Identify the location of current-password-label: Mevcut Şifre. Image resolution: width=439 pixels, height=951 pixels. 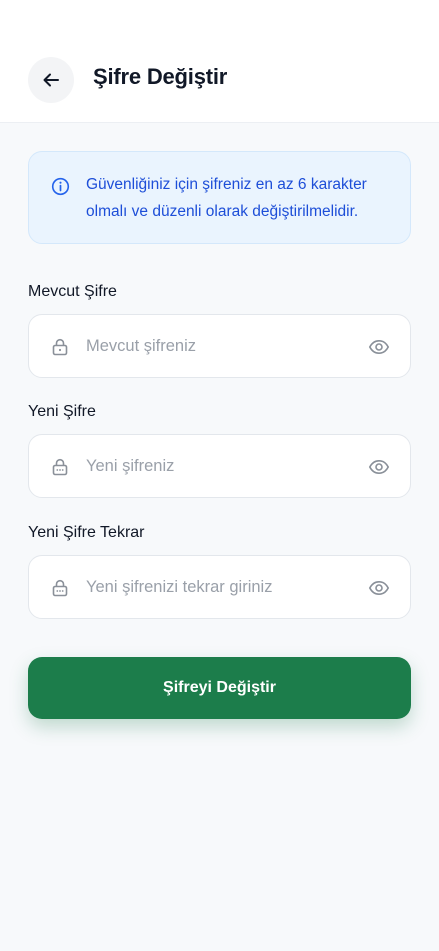
(72, 291).